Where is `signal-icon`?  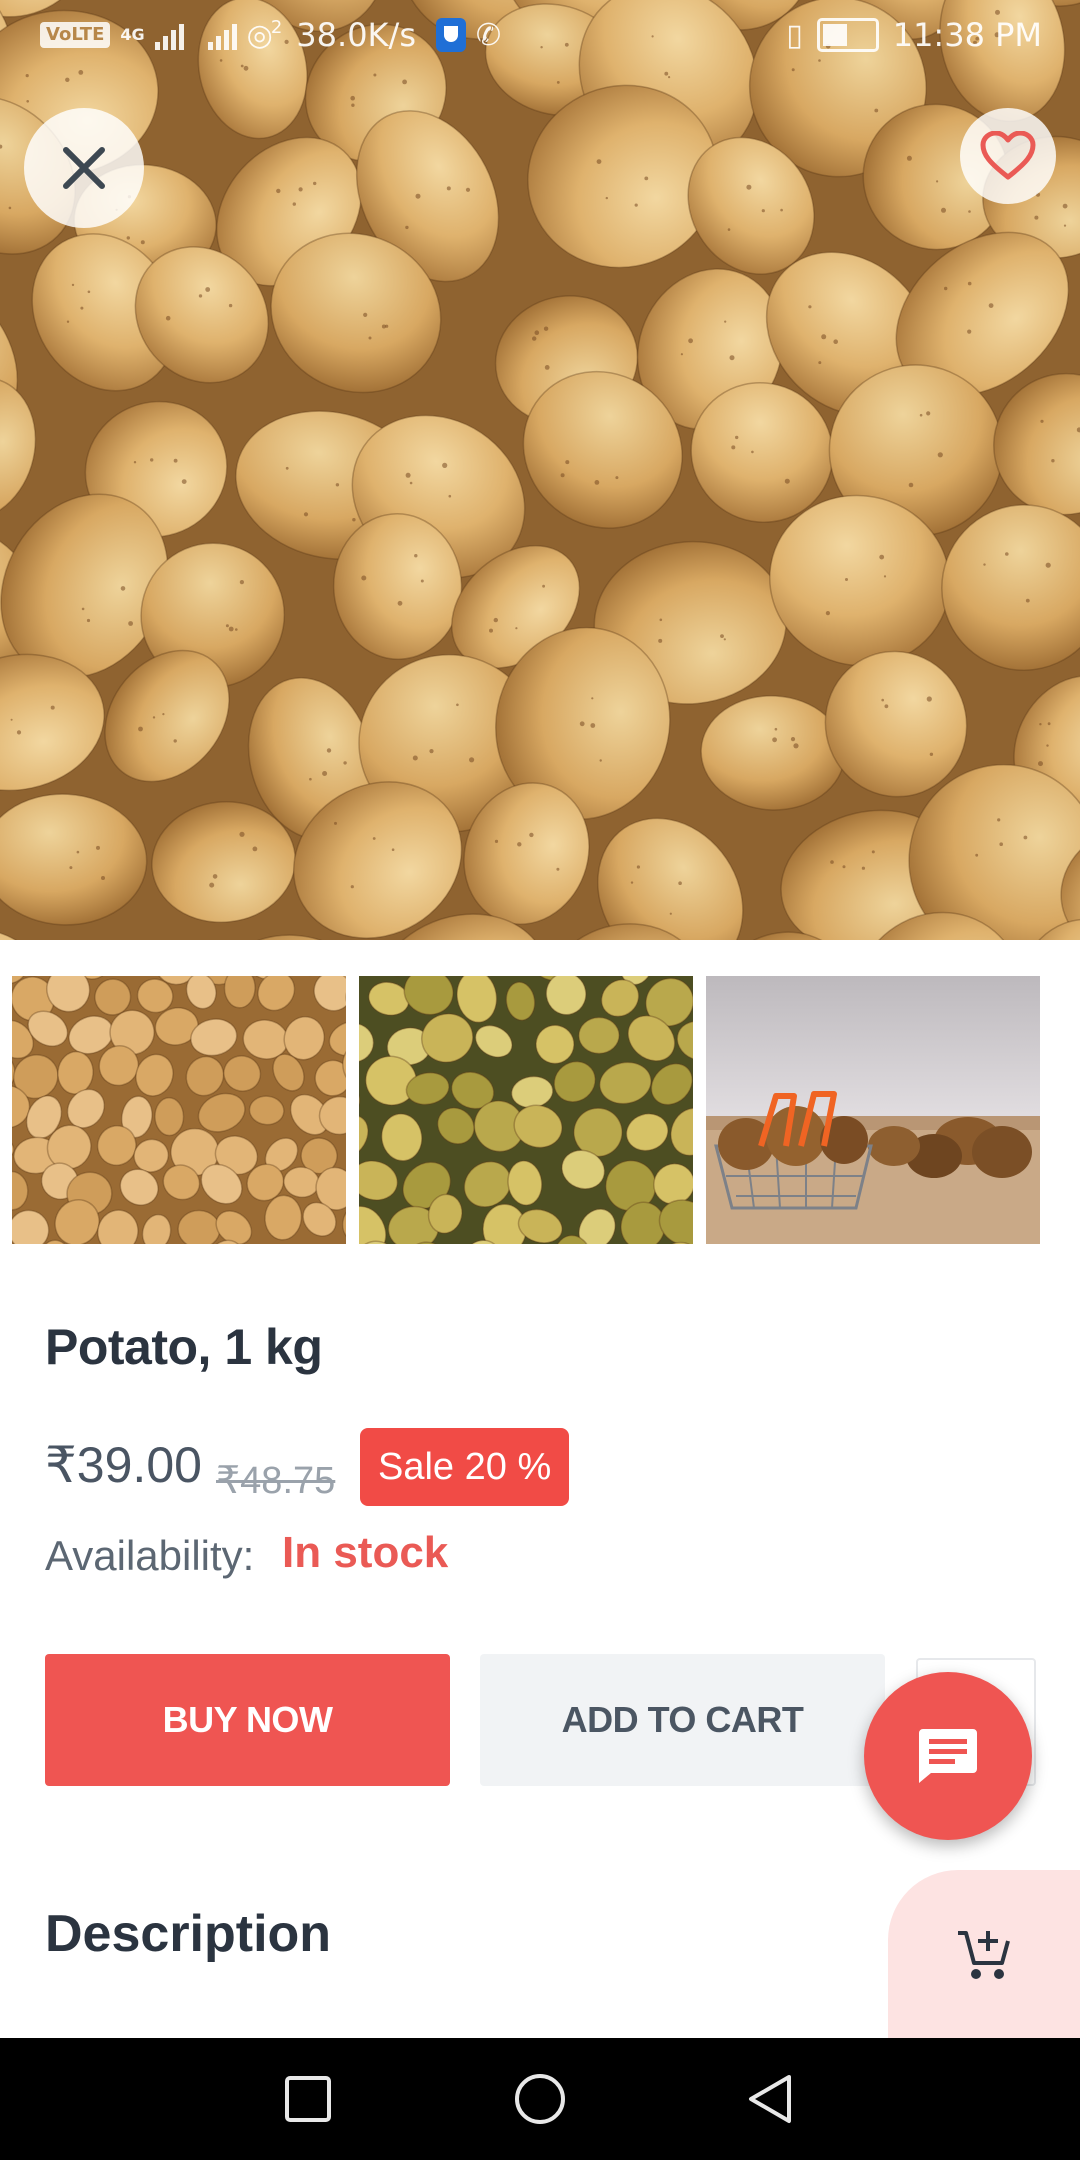
signal-icon is located at coordinates (169, 35).